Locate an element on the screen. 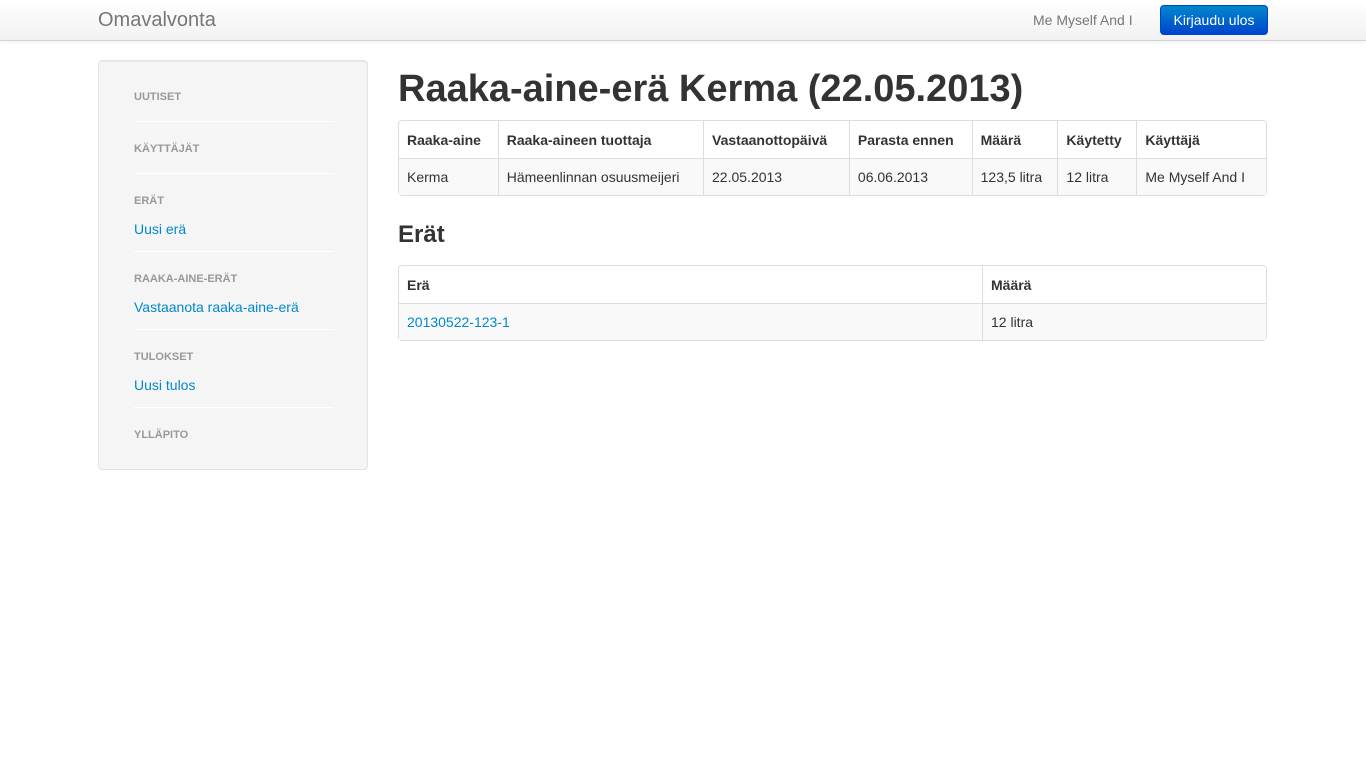 The height and width of the screenshot is (768, 1366). sidebar-header-news: UUTISET is located at coordinates (158, 97).